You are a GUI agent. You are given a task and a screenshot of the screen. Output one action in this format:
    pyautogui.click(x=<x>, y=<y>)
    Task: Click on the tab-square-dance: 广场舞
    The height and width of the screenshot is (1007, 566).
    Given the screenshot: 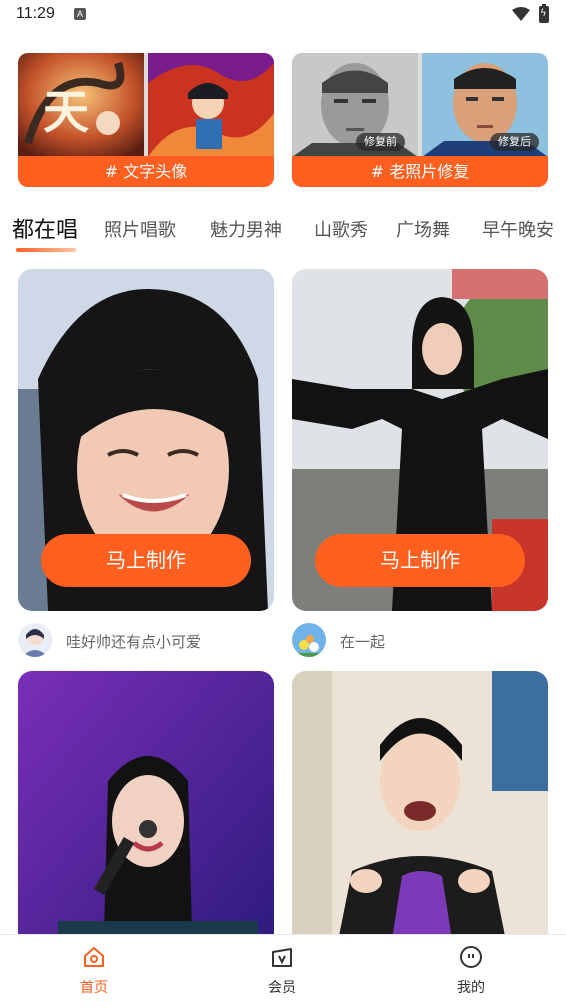 What is the action you would take?
    pyautogui.click(x=423, y=229)
    